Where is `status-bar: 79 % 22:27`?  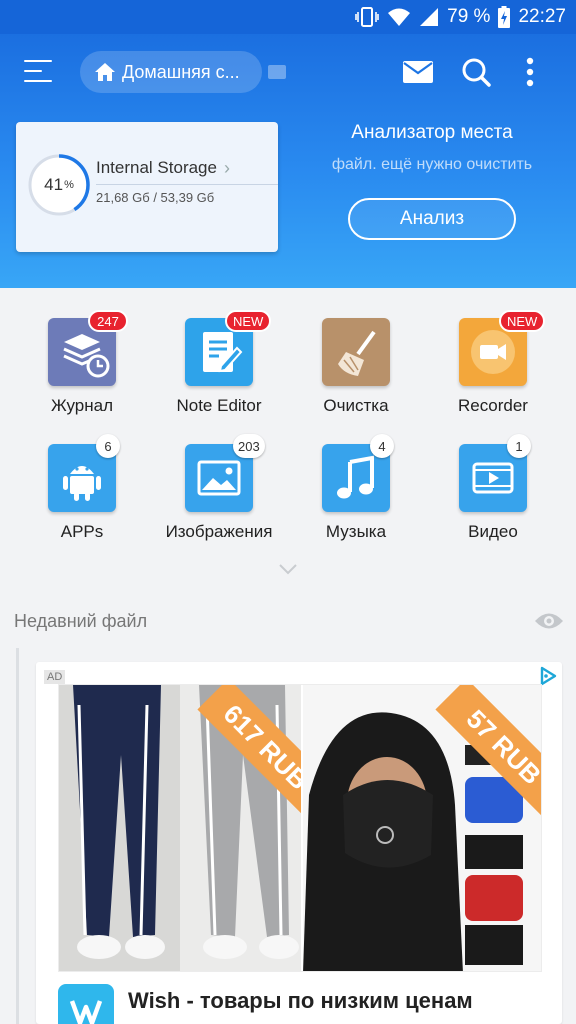 status-bar: 79 % 22:27 is located at coordinates (288, 17).